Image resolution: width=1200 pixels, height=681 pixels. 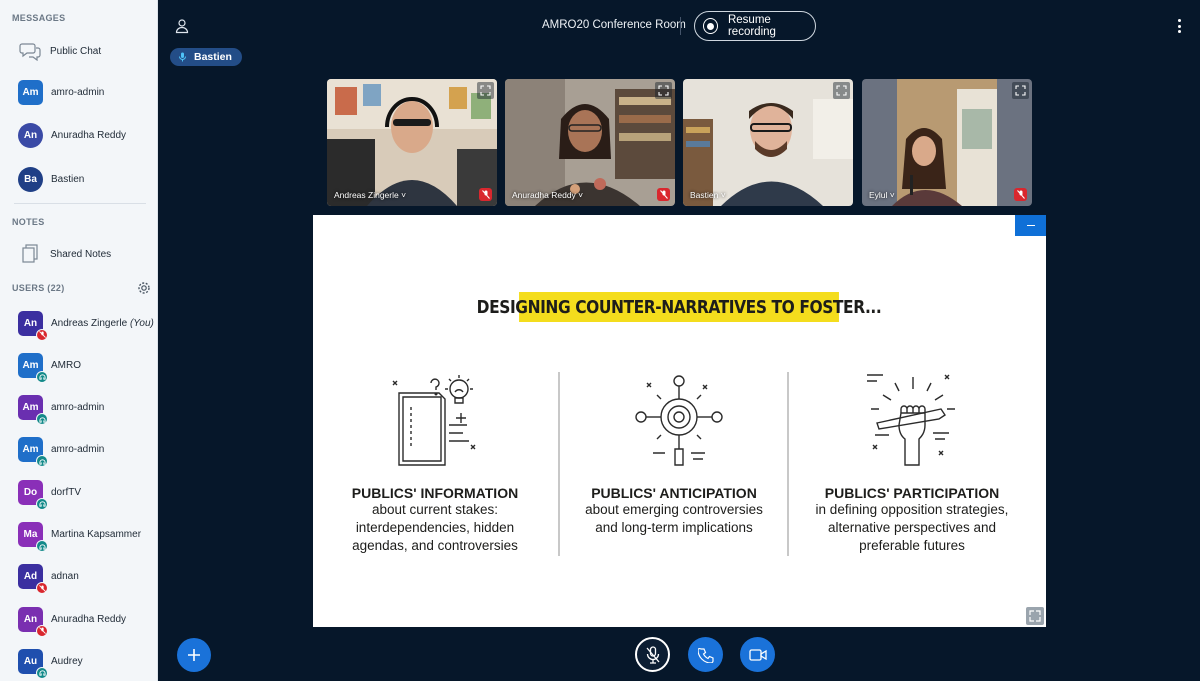 What do you see at coordinates (435, 545) in the screenshot?
I see `column-line: agendas, and controversies` at bounding box center [435, 545].